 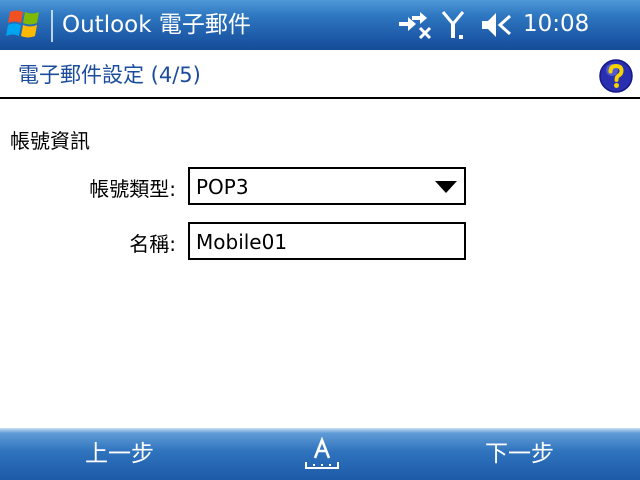 What do you see at coordinates (320, 74) in the screenshot?
I see `page-header: 電子郵件設定 (4/5)` at bounding box center [320, 74].